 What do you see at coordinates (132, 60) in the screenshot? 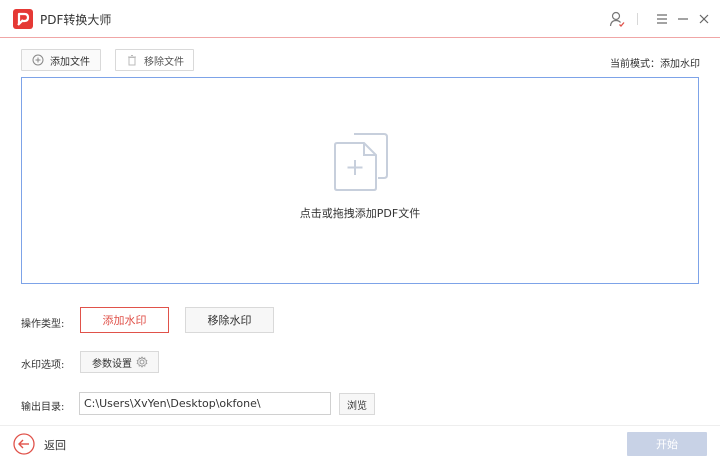
I see `trash-icon` at bounding box center [132, 60].